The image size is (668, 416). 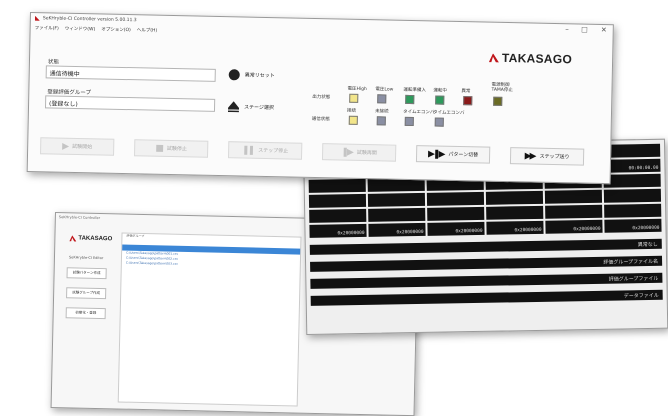 What do you see at coordinates (357, 89) in the screenshot?
I see `led-label-volt-high: 電圧High` at bounding box center [357, 89].